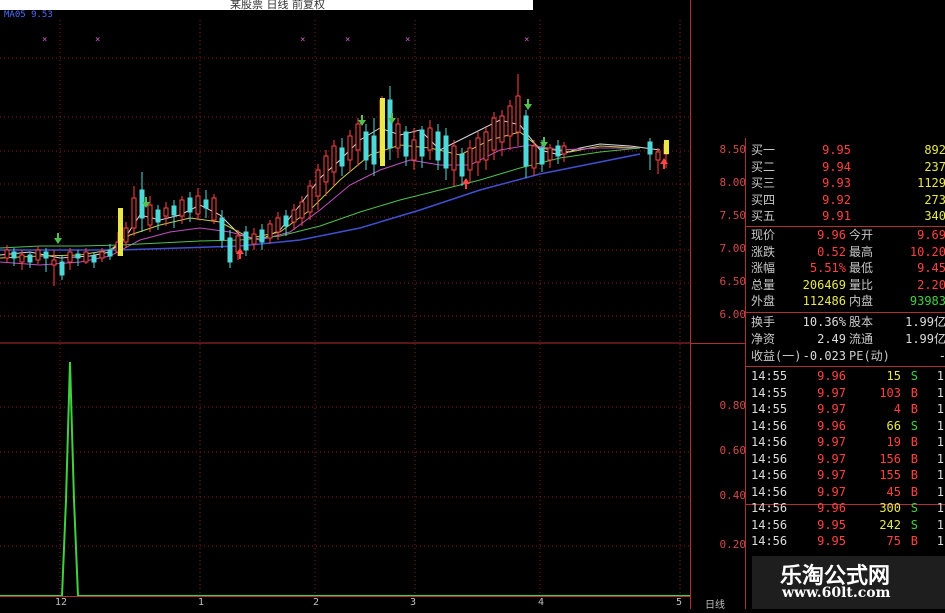 This screenshot has height=613, width=945. I want to click on bid-row: 买四 9.92 273, so click(845, 200).